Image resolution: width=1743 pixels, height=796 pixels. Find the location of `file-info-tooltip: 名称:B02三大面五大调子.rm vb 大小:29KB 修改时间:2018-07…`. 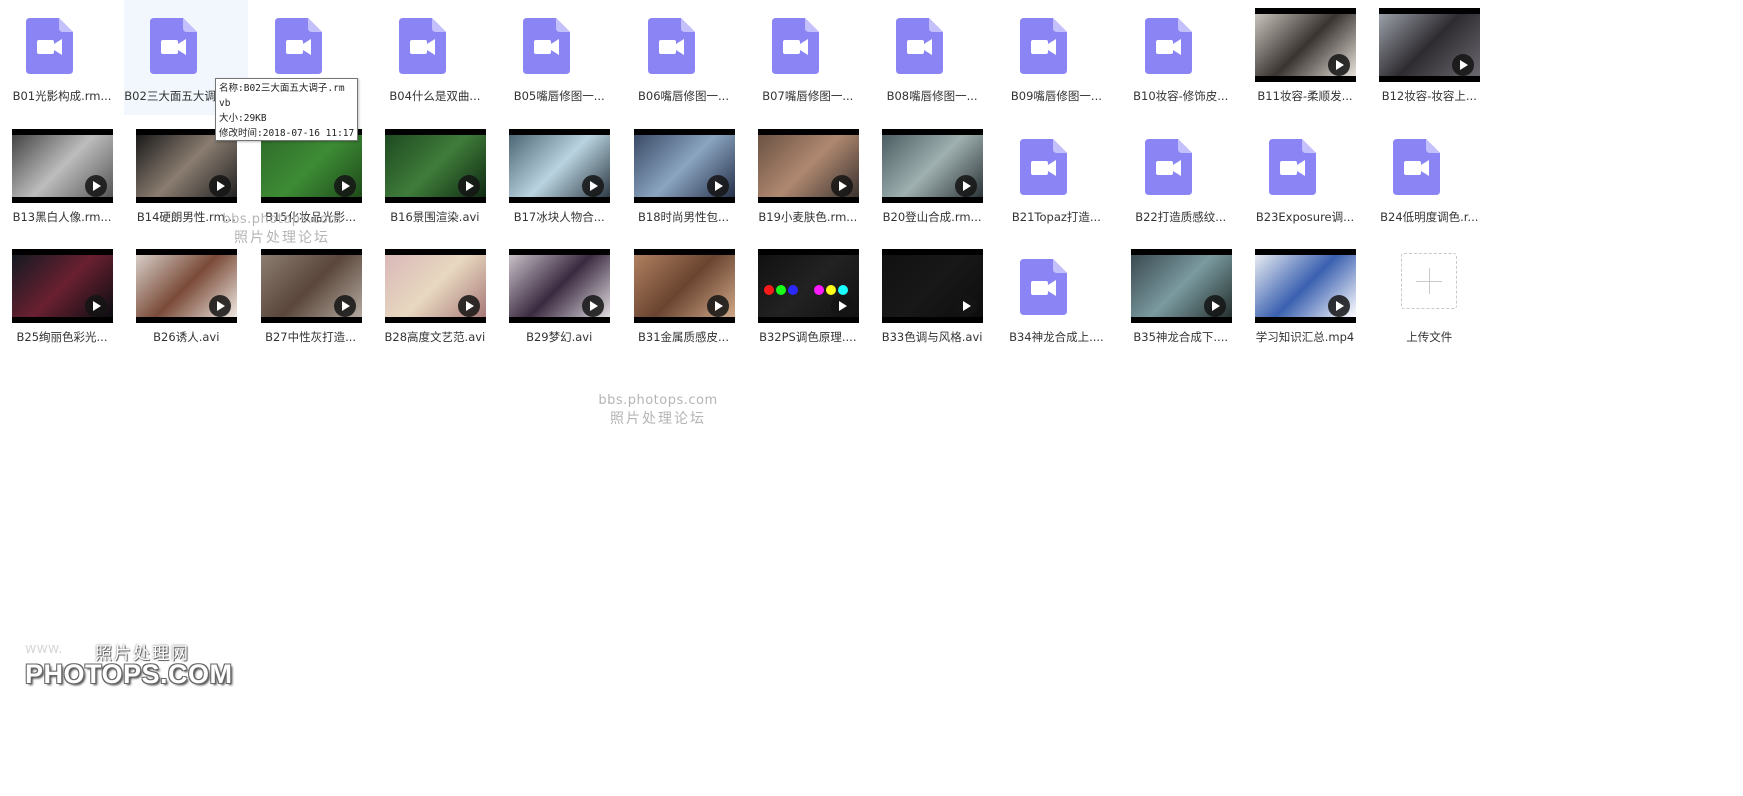

file-info-tooltip: 名称:B02三大面五大调子.rm vb 大小:29KB 修改时间:2018-07… is located at coordinates (286, 109).